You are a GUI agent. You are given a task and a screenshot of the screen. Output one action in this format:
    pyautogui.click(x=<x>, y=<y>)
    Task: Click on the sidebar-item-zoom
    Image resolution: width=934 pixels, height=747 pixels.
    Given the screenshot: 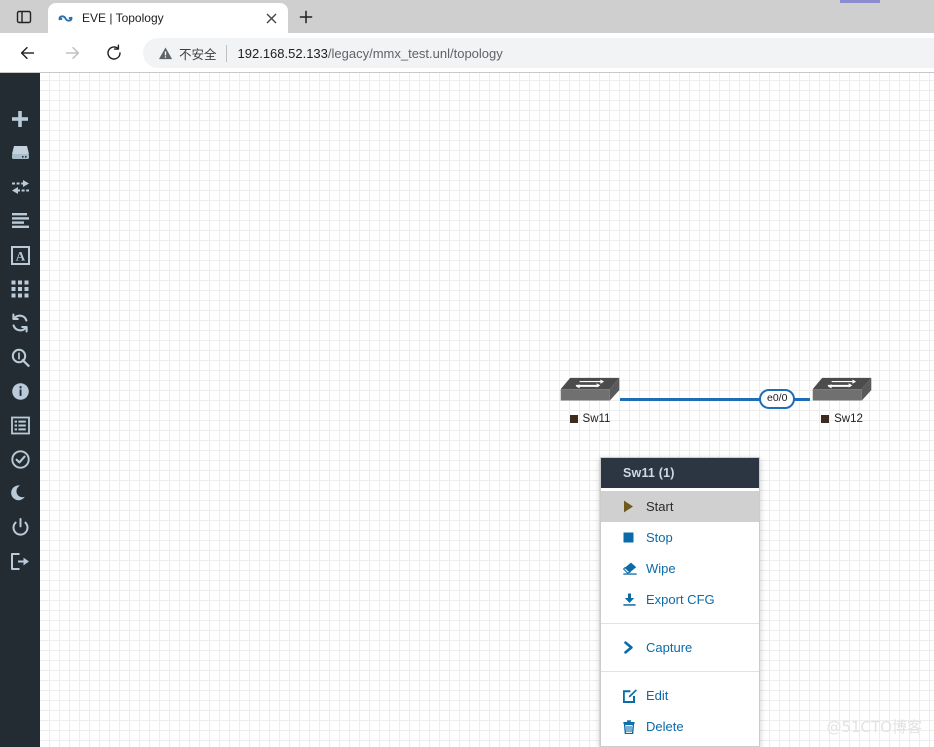 What is the action you would take?
    pyautogui.click(x=20, y=357)
    